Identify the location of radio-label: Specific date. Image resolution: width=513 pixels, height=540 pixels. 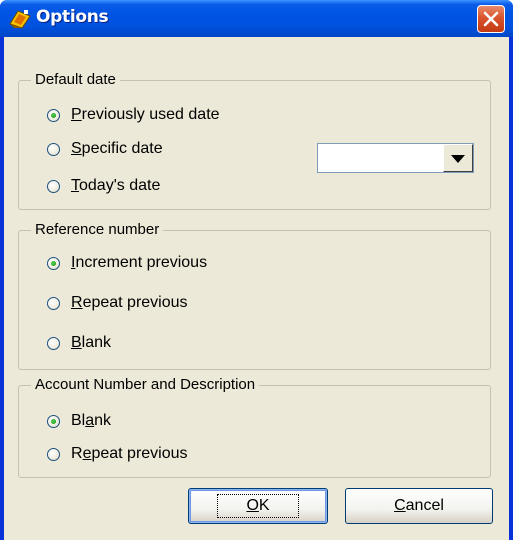
(117, 148).